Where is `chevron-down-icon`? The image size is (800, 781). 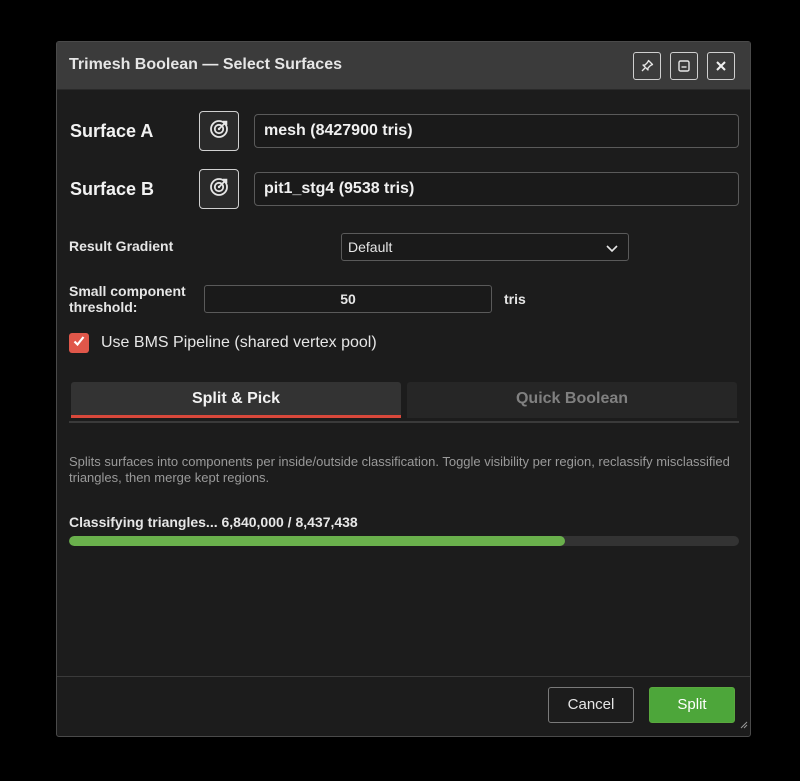
chevron-down-icon is located at coordinates (612, 249).